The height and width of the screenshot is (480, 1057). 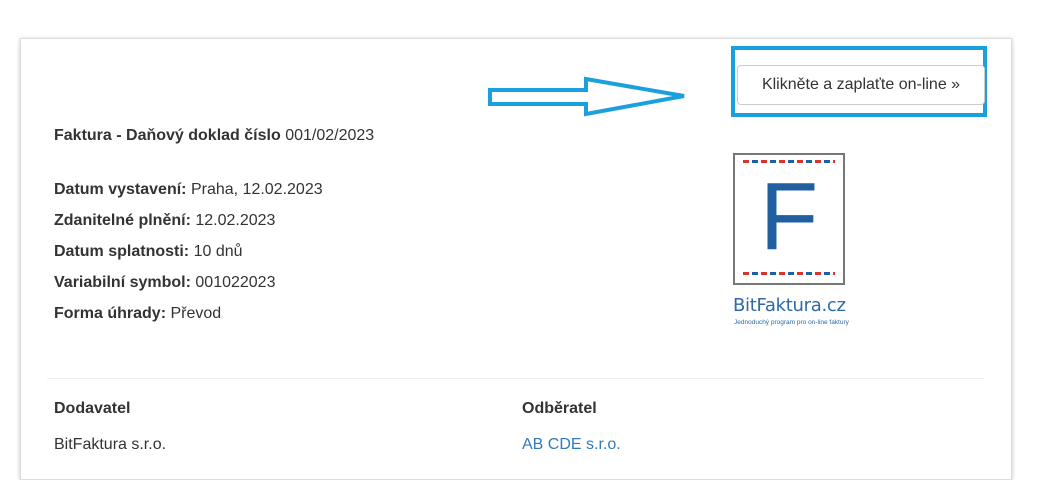 What do you see at coordinates (120, 189) in the screenshot?
I see `meta-label: Datum vystavení:` at bounding box center [120, 189].